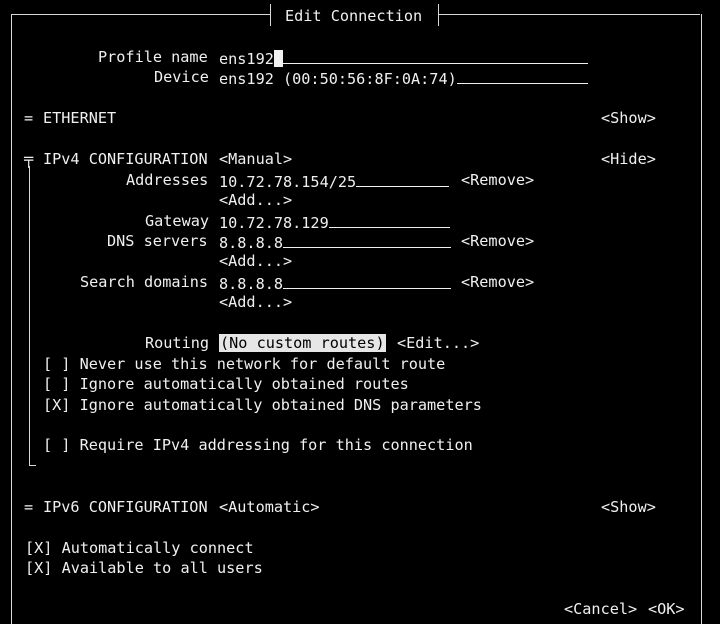 The width and height of the screenshot is (720, 624). Describe the element at coordinates (497, 241) in the screenshot. I see `dns-remove-button: <Remove>` at that location.